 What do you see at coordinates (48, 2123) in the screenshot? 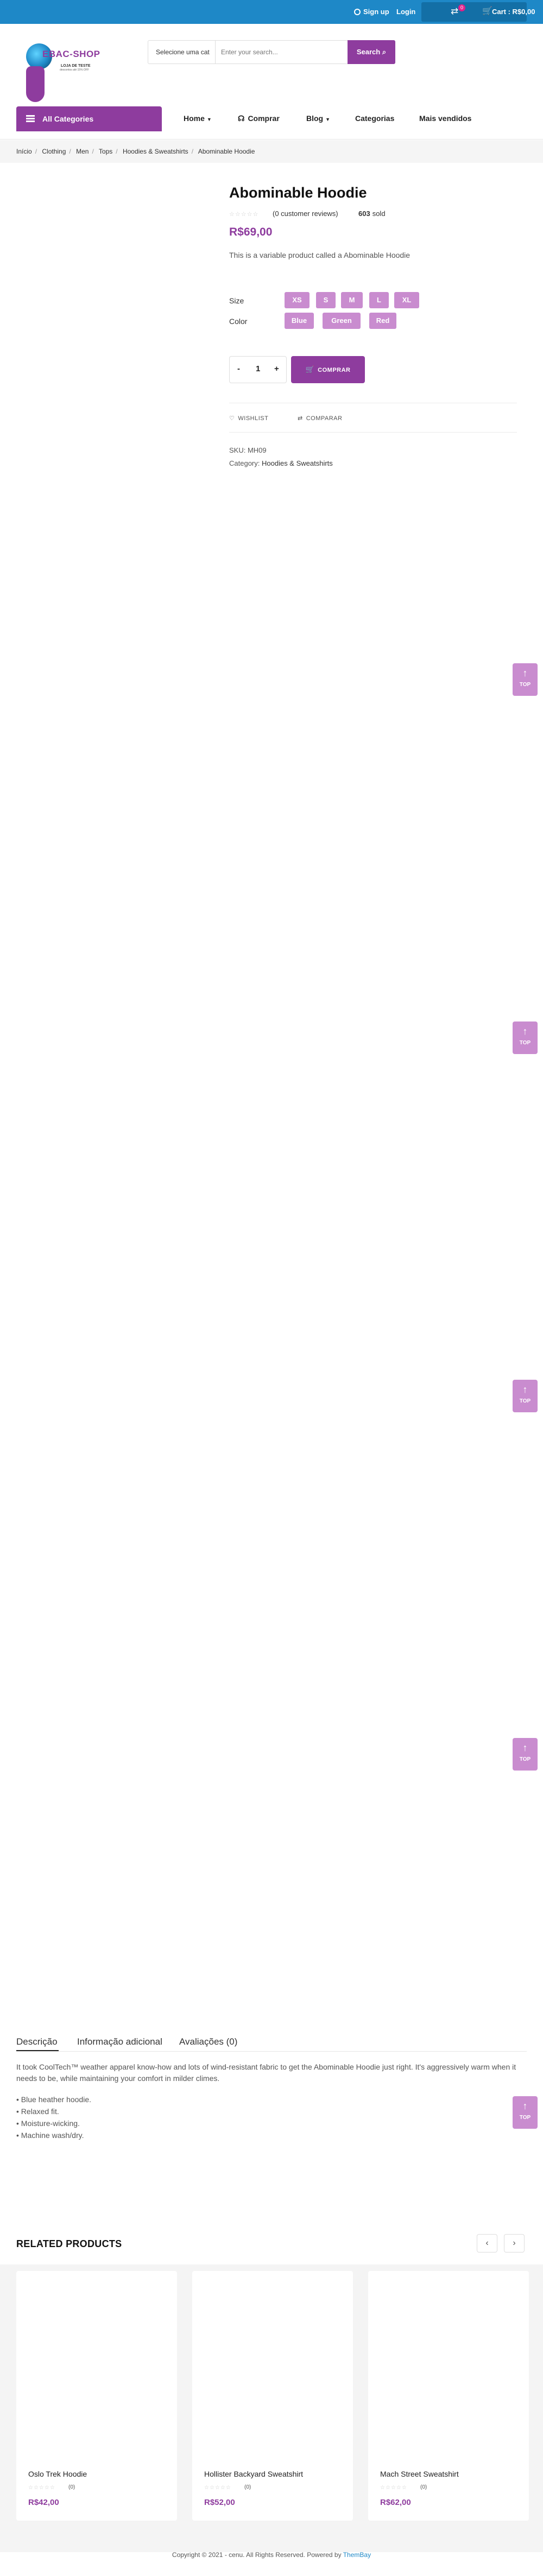
I see `description-bullet: • Moisture-wicking.` at bounding box center [48, 2123].